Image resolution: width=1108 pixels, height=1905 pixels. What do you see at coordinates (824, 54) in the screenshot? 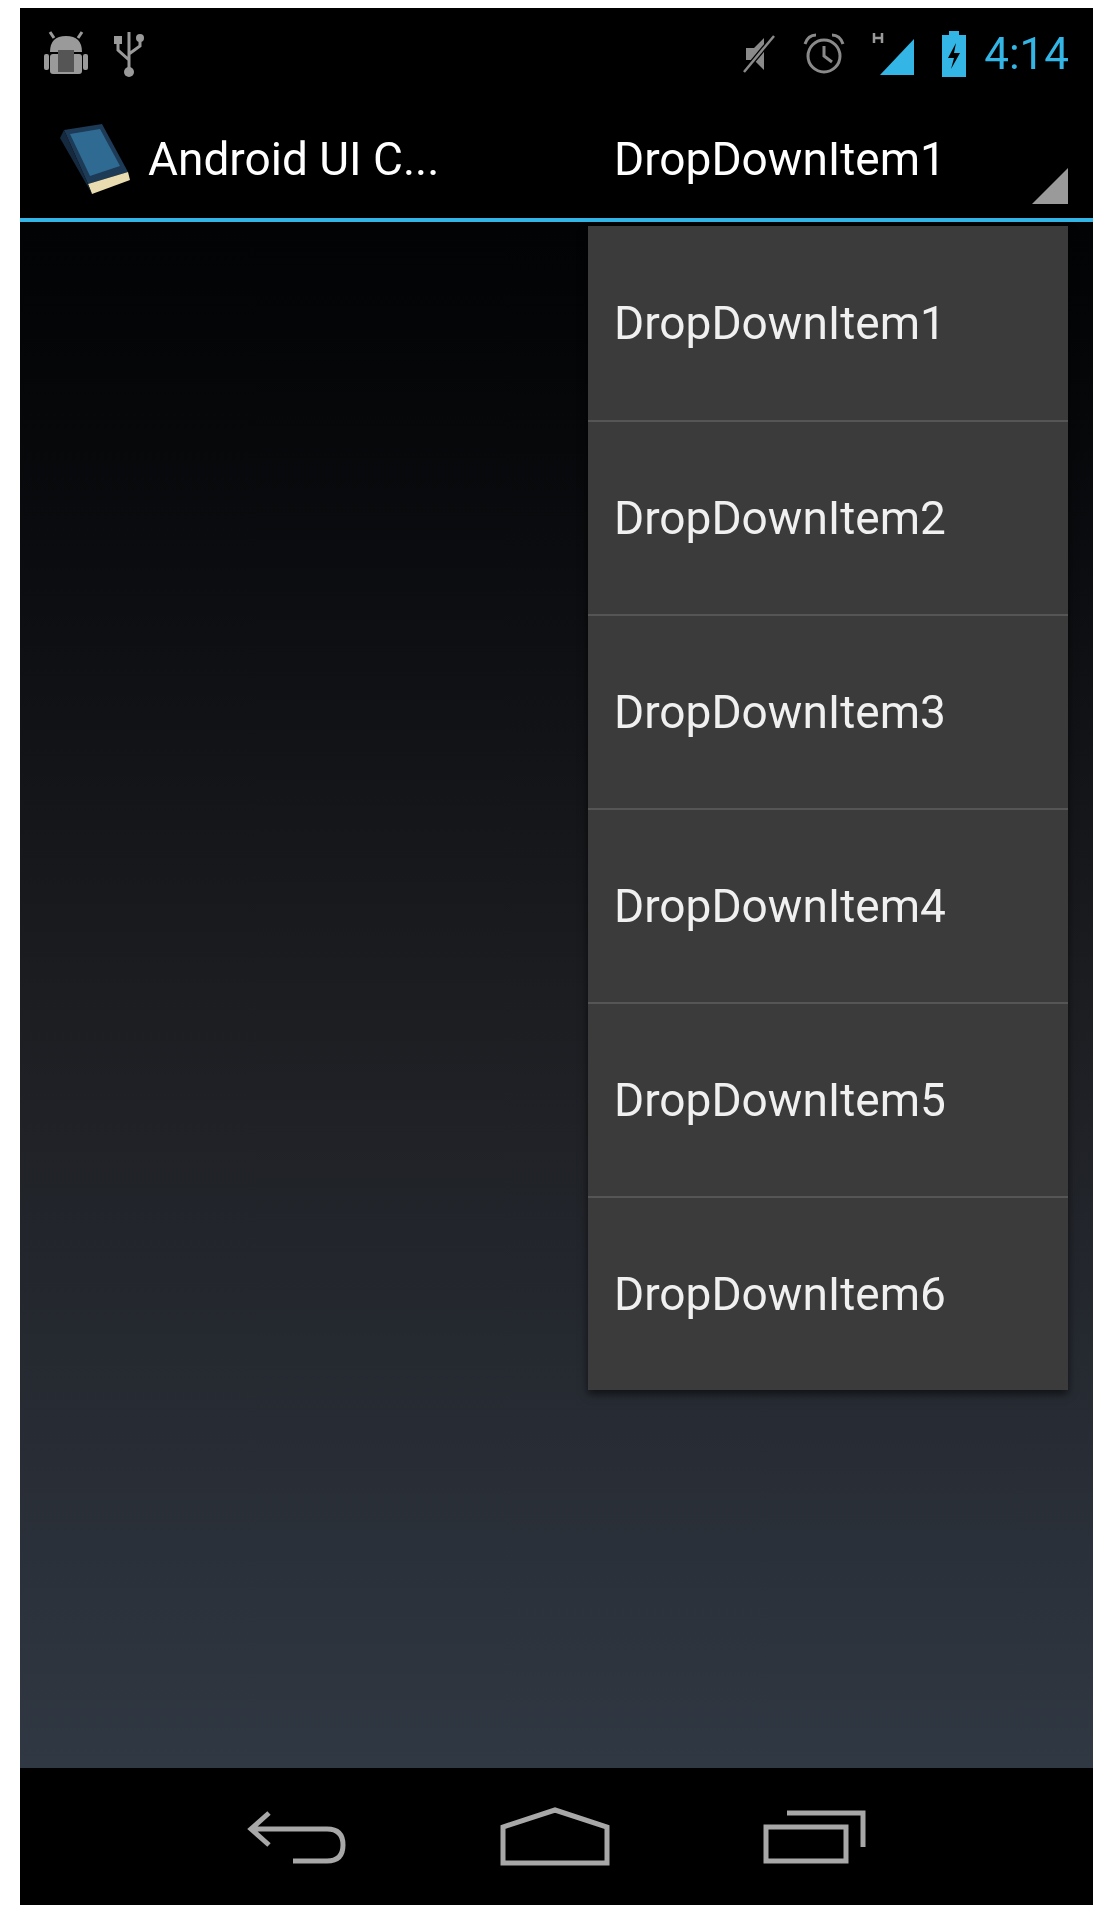
I see `alarm-clock-icon` at bounding box center [824, 54].